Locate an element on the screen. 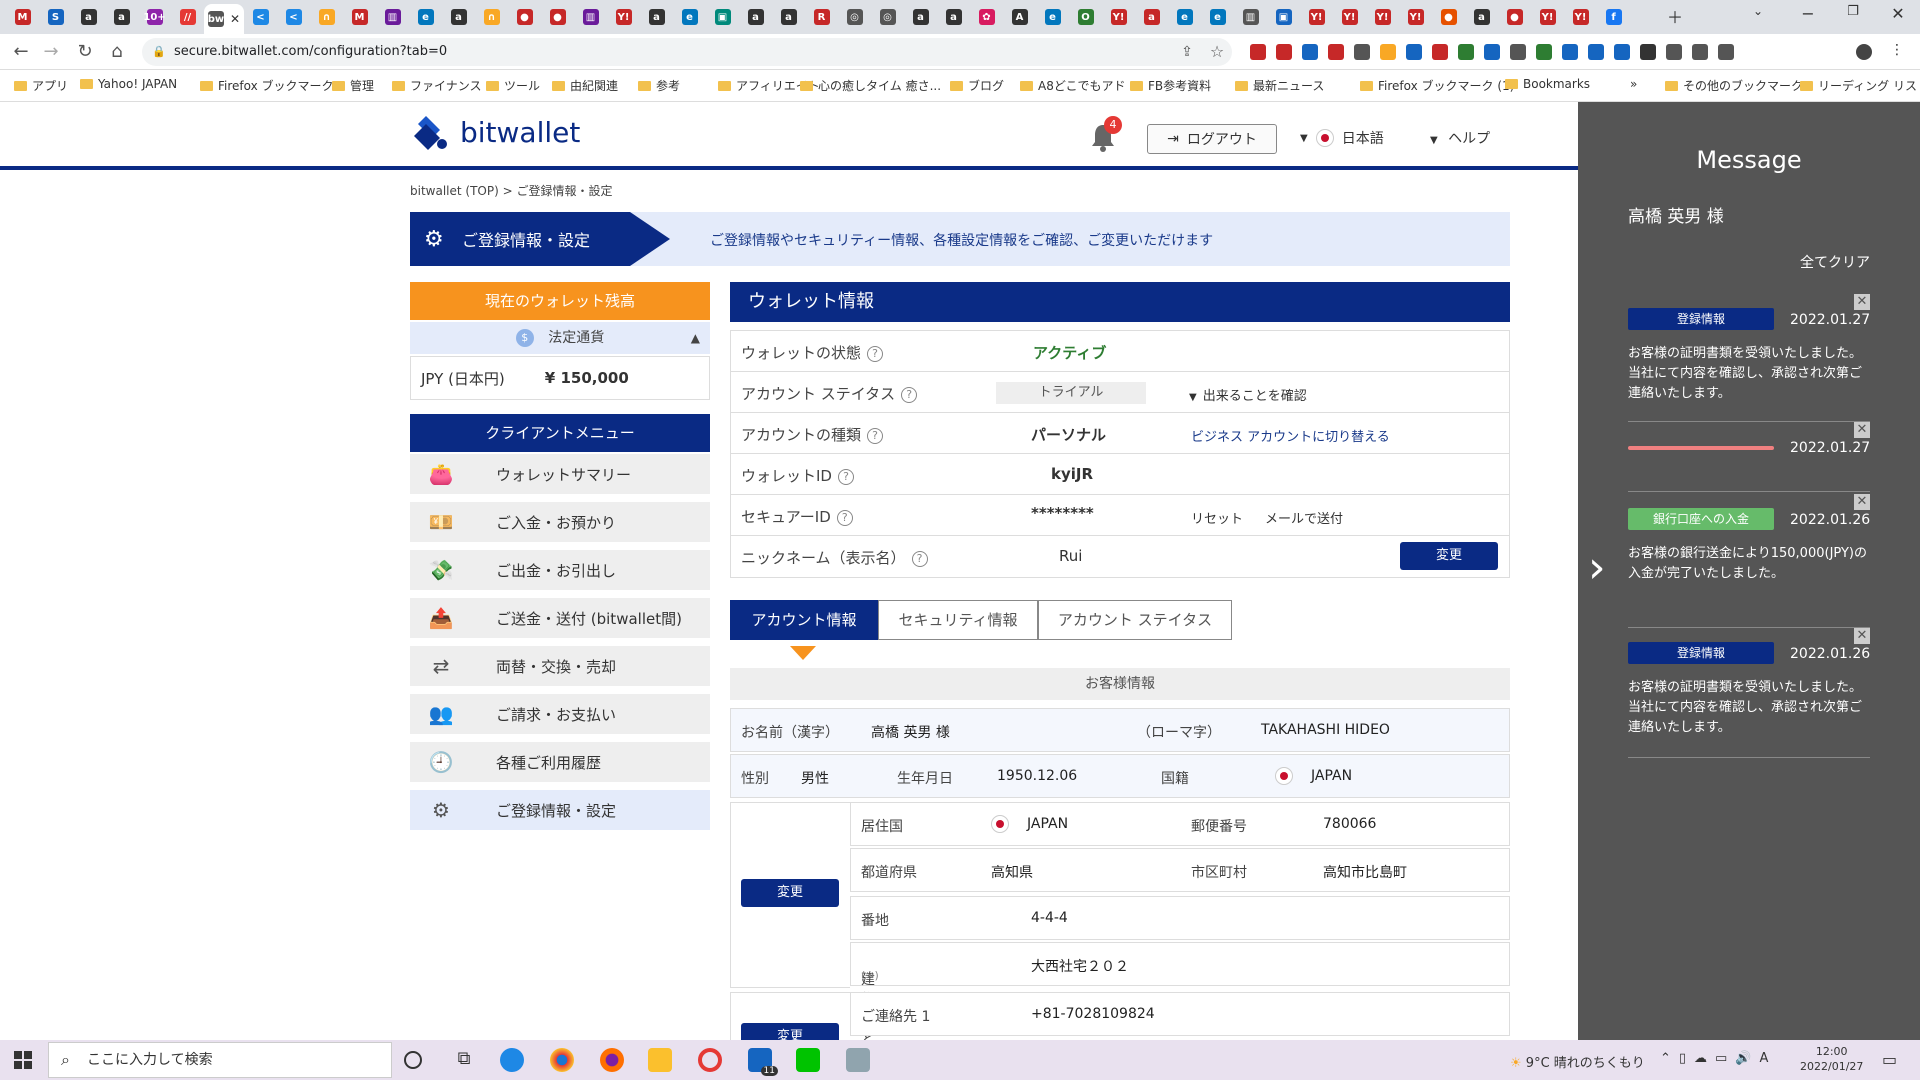  browser-tab: A is located at coordinates (1019, 17).